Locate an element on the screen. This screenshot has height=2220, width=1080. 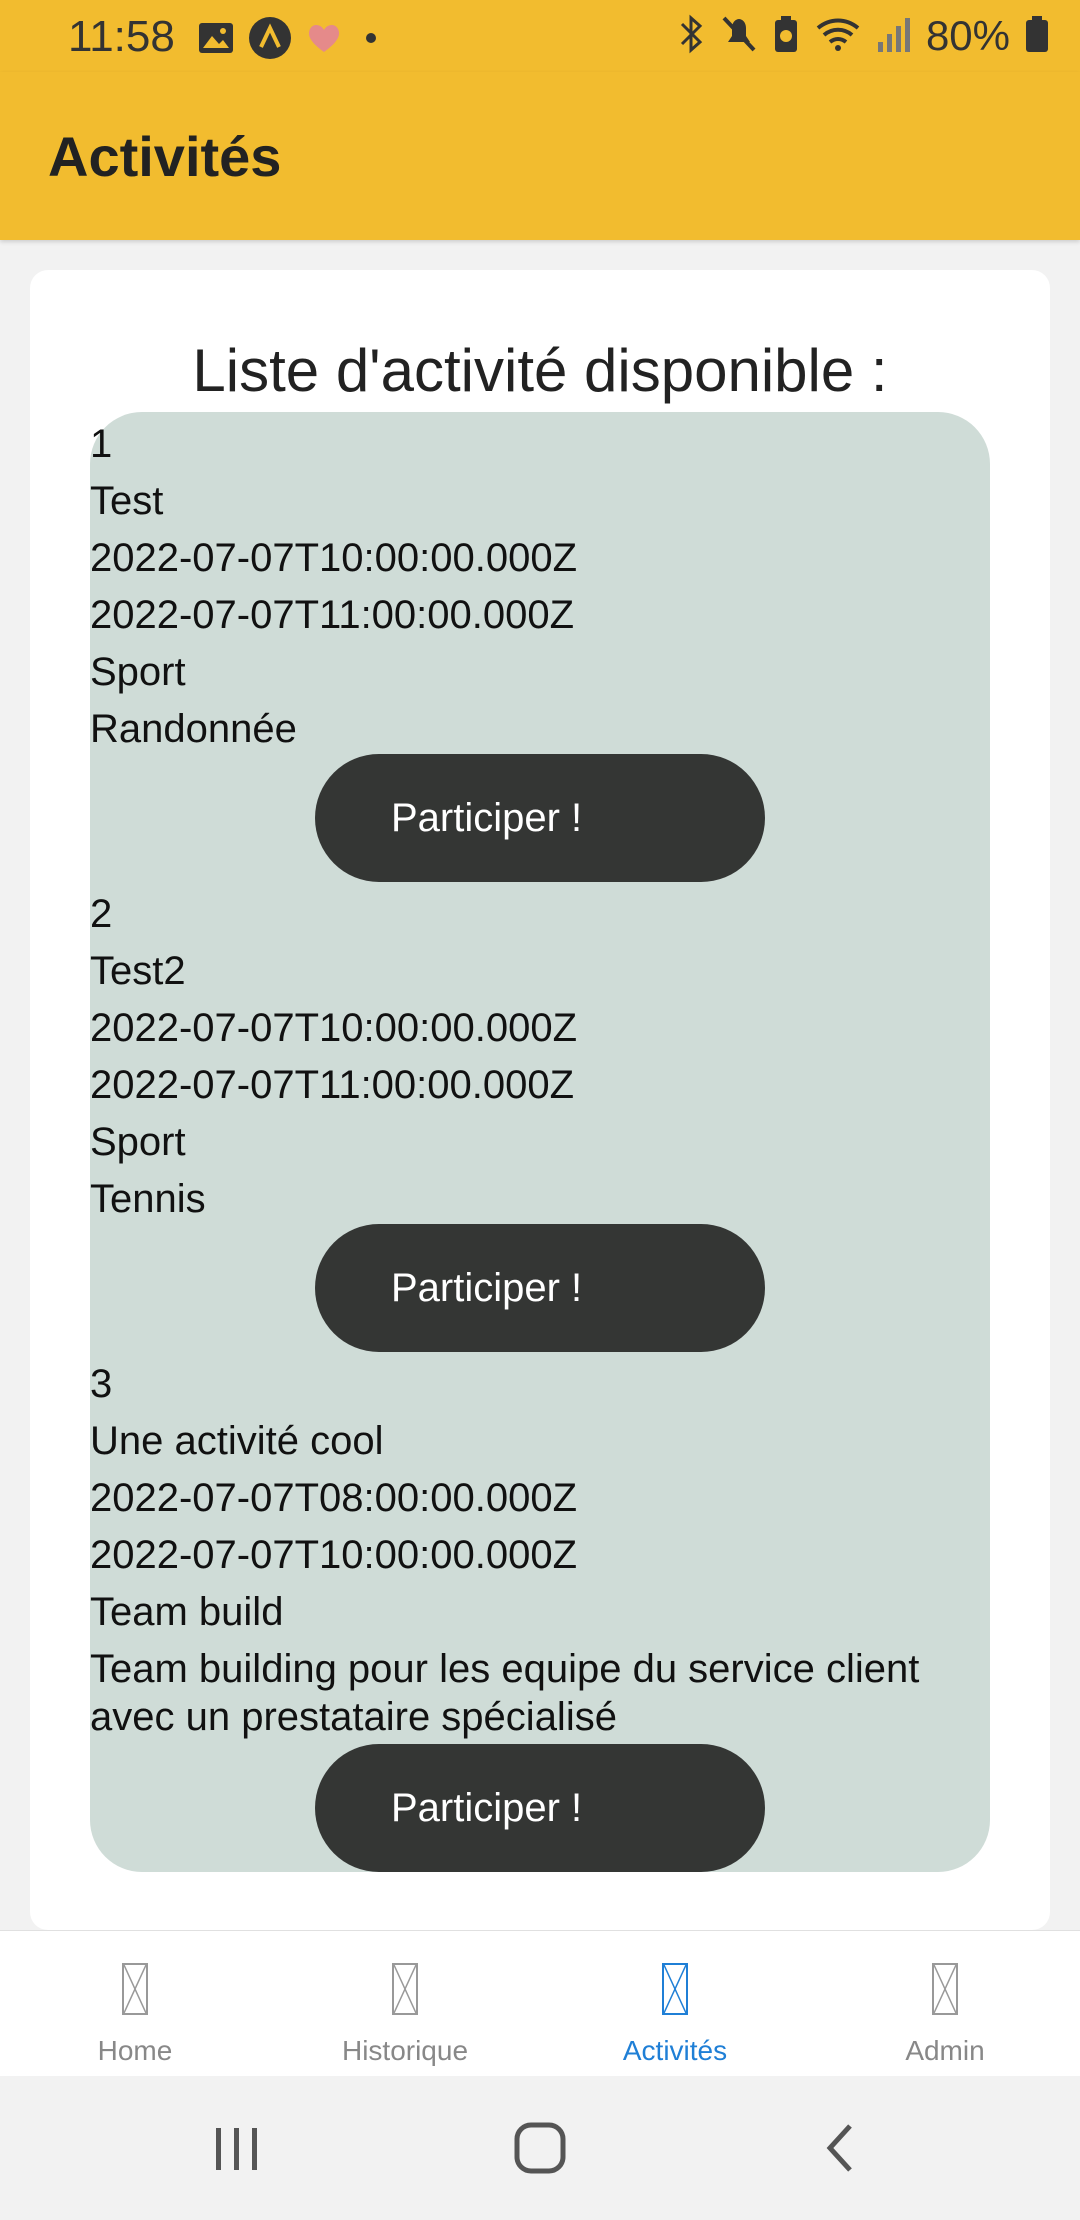
bottom-tab-bar: Home Historique Activités Admin is located at coordinates (540, 2003).